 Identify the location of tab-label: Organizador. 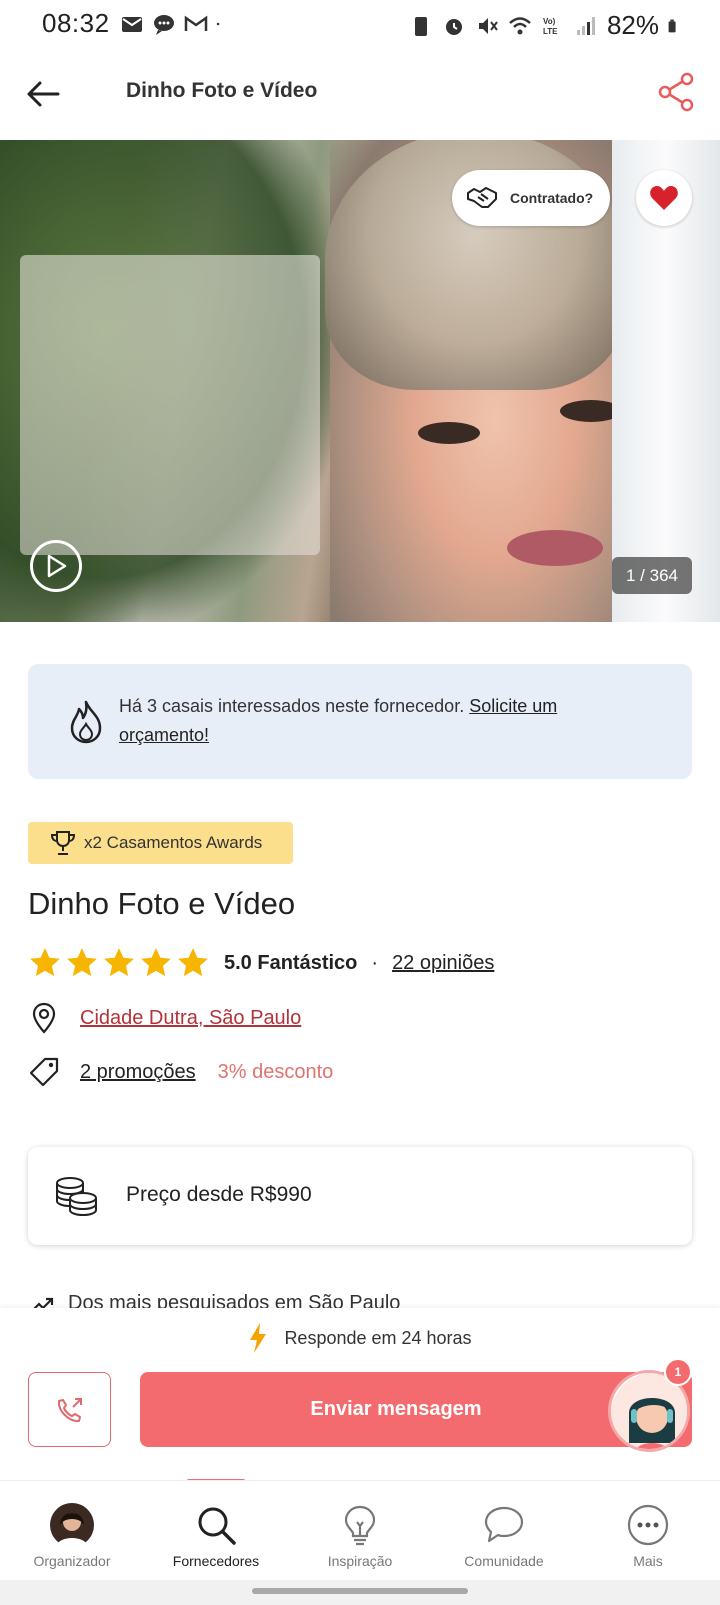
(72, 1561).